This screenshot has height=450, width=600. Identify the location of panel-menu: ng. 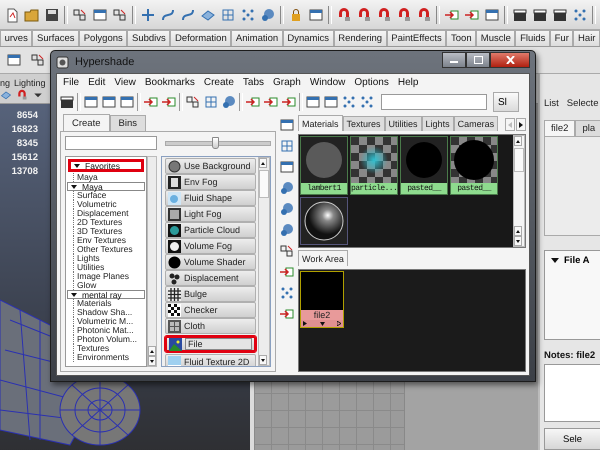
(5, 83).